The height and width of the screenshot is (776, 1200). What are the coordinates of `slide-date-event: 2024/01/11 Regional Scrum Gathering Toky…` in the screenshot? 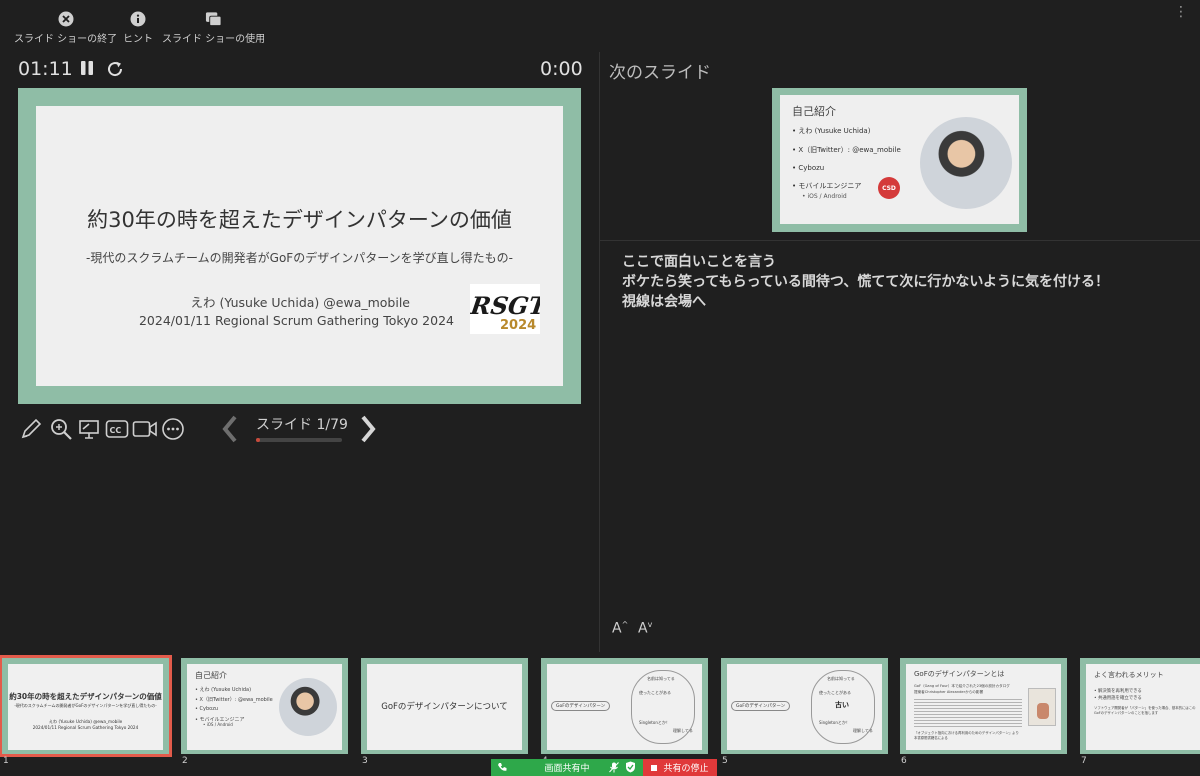 It's located at (296, 320).